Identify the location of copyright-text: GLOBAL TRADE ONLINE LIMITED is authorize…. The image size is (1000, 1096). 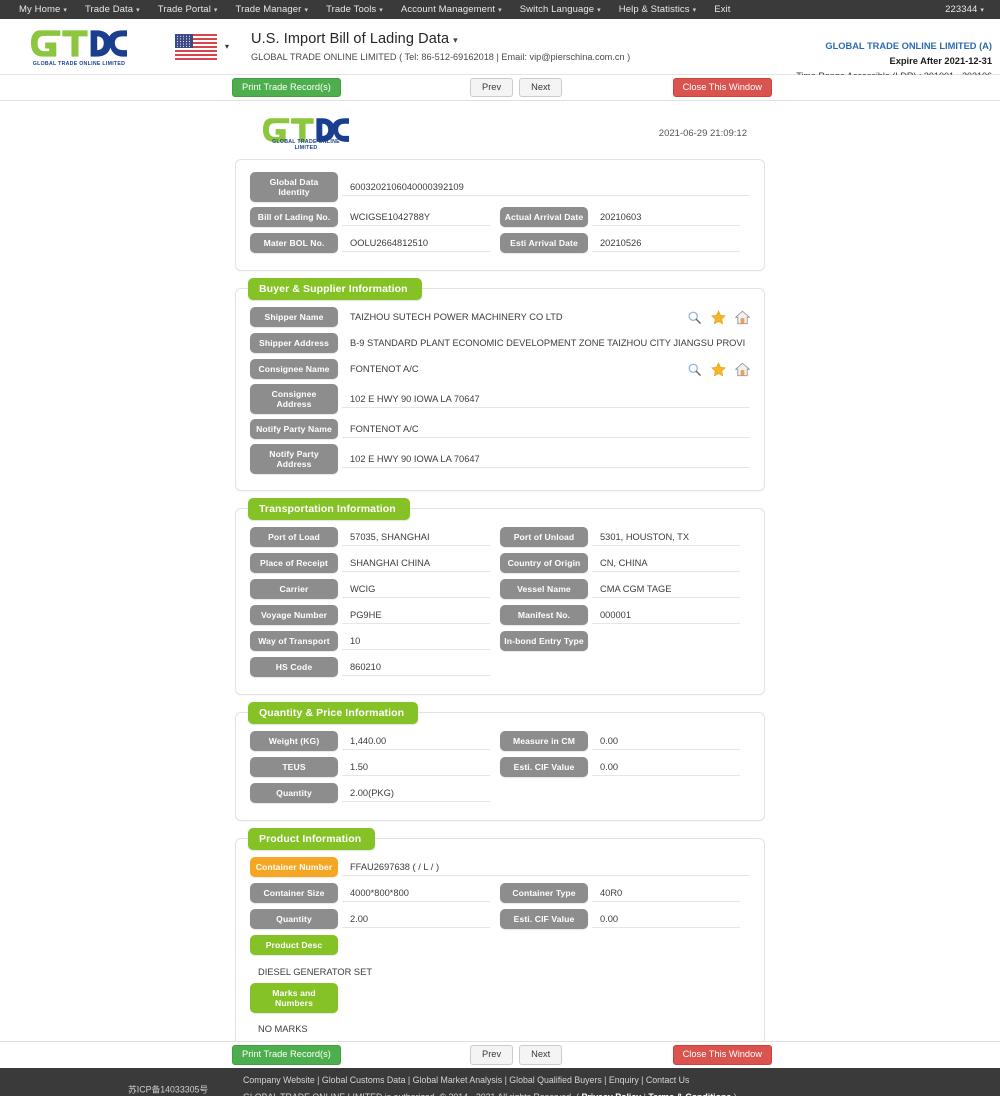
(411, 1094).